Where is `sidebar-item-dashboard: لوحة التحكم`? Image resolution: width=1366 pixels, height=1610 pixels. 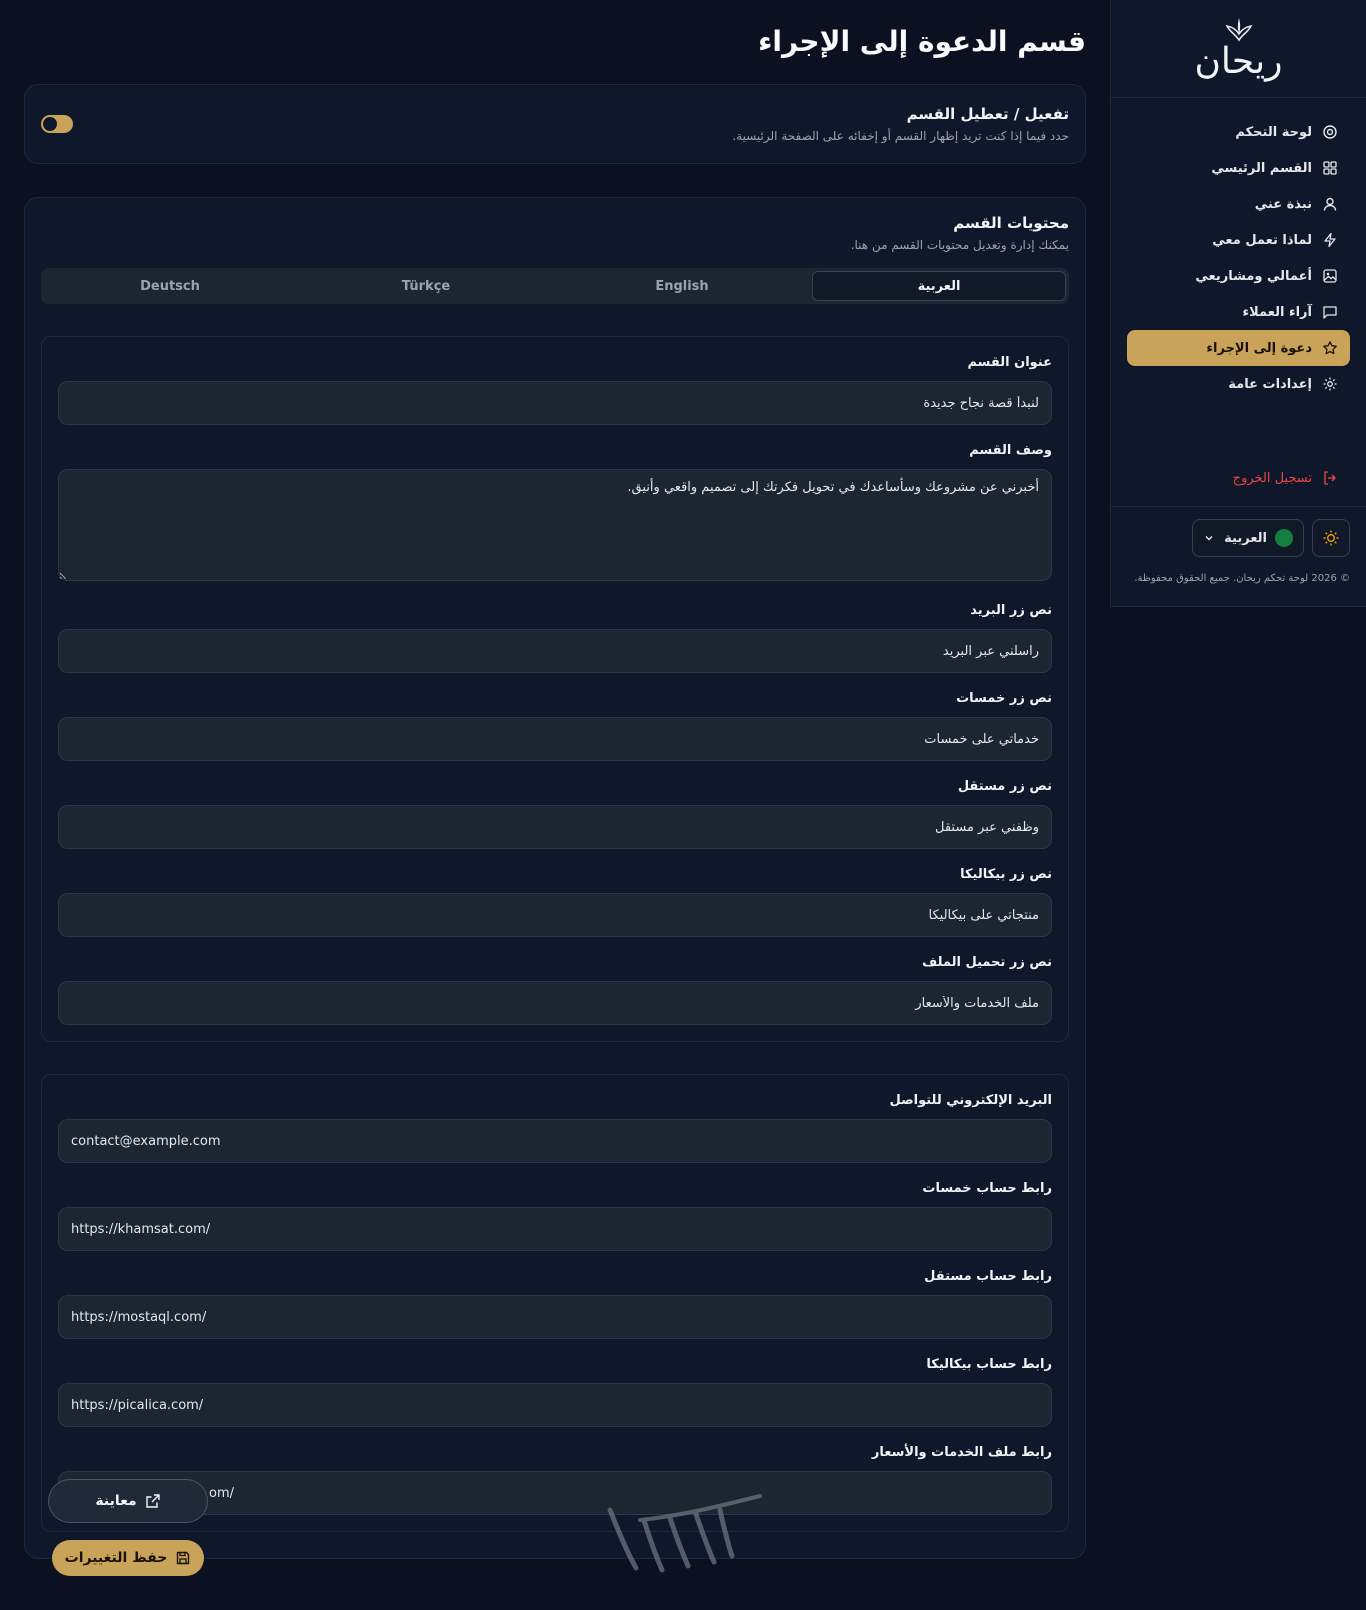
sidebar-item-dashboard: لوحة التحكم is located at coordinates (1238, 132).